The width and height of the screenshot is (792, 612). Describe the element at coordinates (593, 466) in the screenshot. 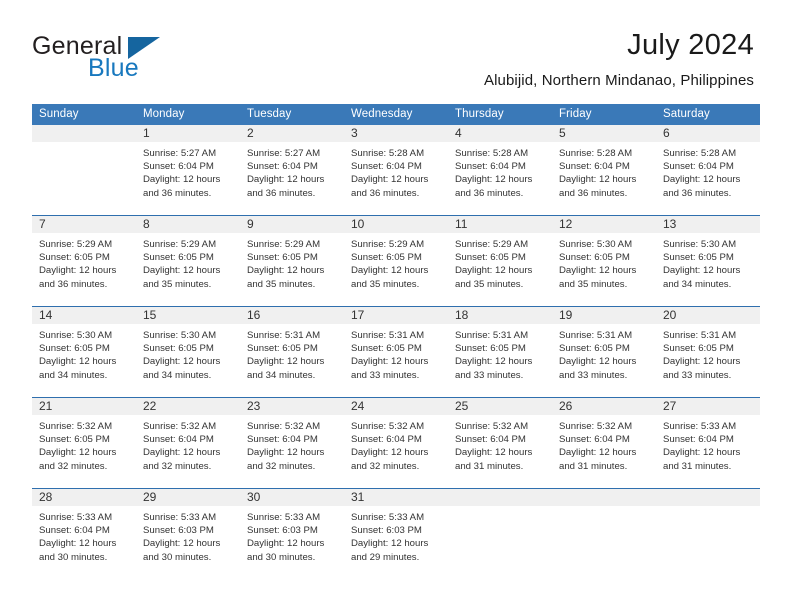

I see `day-detail-line: and 31 minutes.` at that location.